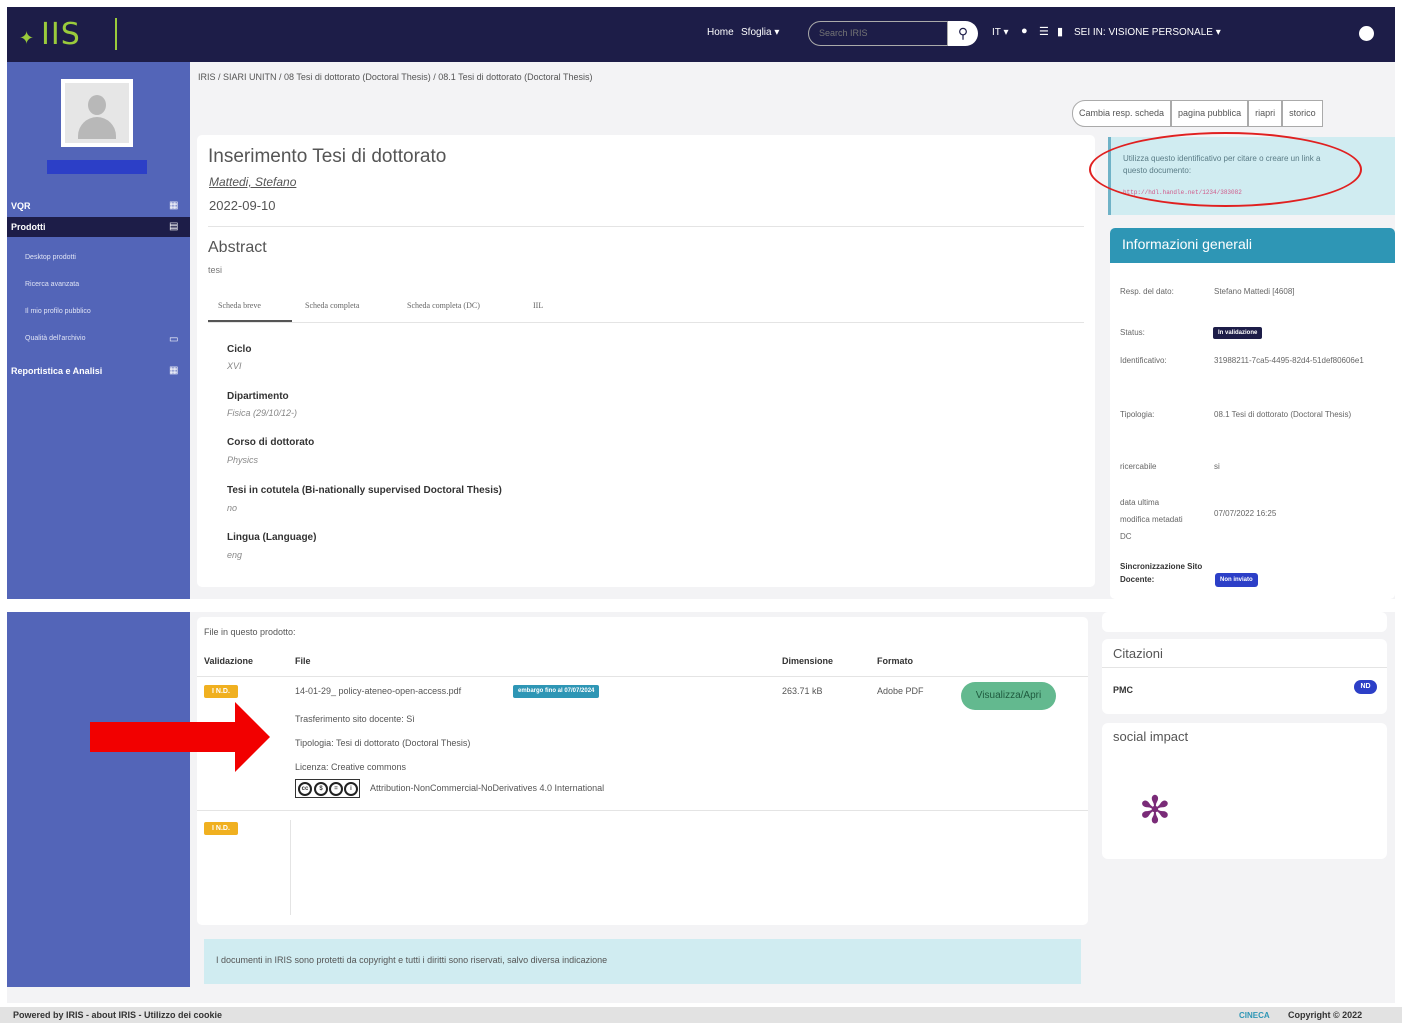 The height and width of the screenshot is (1023, 1402). I want to click on riapri-button: riapri, so click(1265, 113).